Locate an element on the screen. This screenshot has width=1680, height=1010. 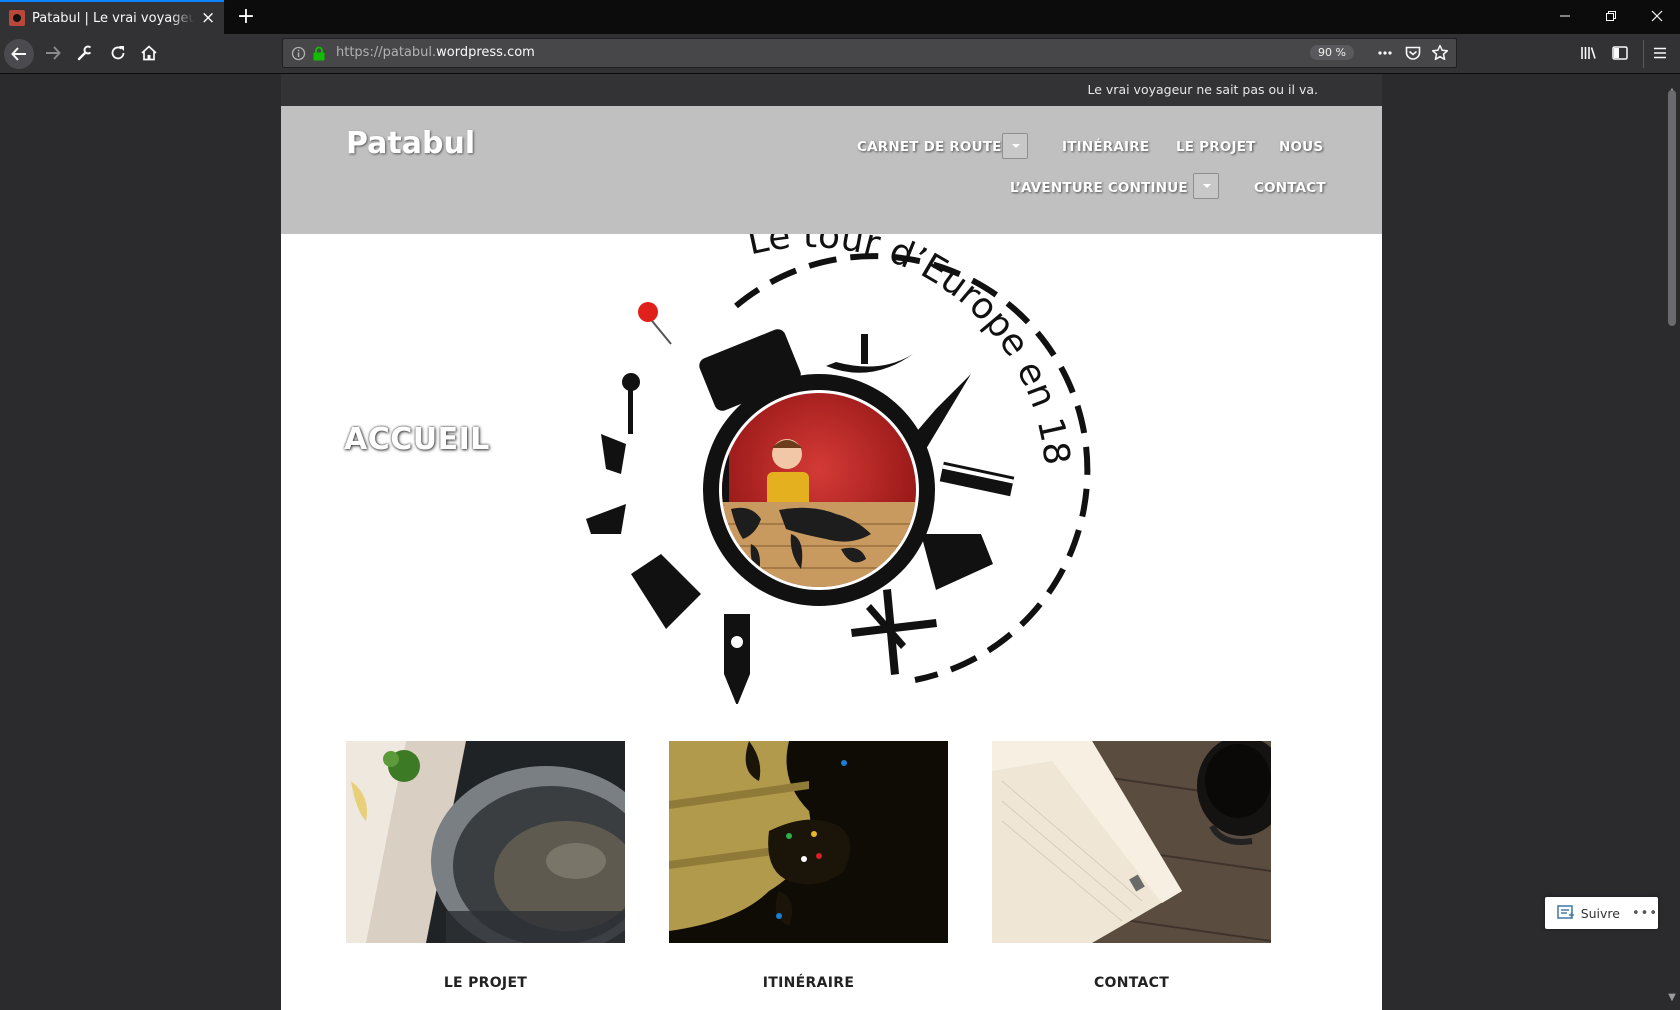
minimize-window-icon is located at coordinates (1565, 16).